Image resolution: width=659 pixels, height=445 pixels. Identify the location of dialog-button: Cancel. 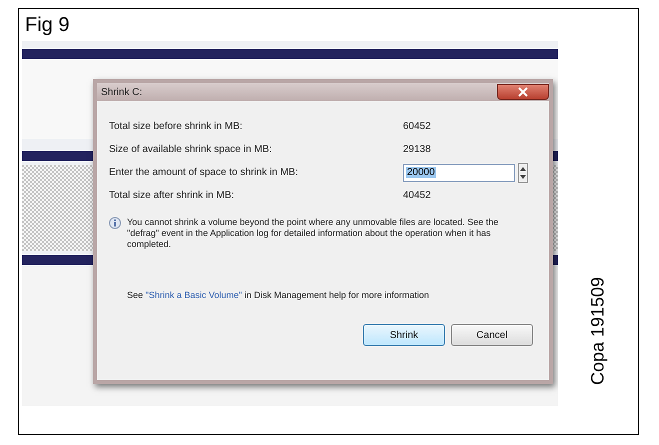
(492, 335).